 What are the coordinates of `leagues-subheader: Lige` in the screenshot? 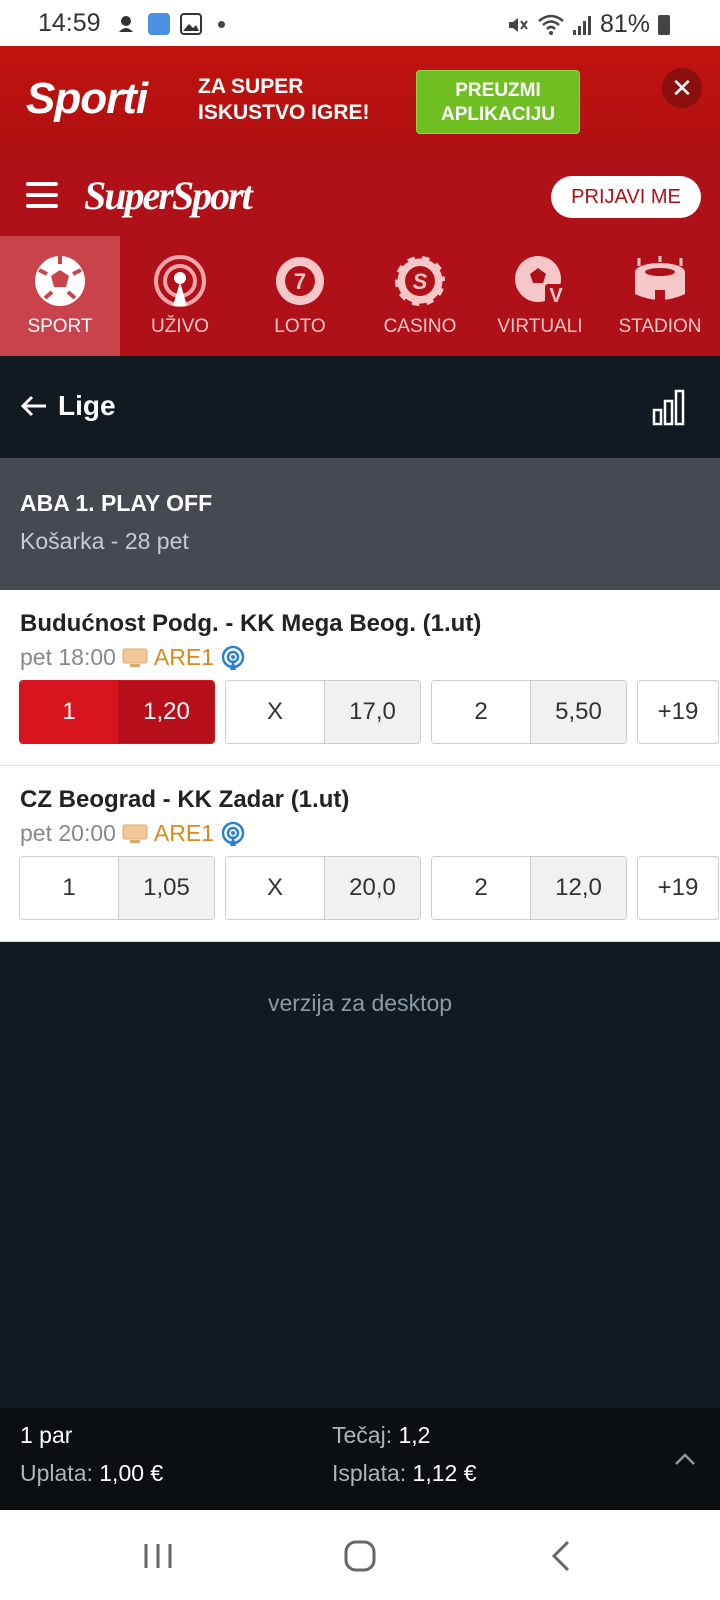 It's located at (360, 407).